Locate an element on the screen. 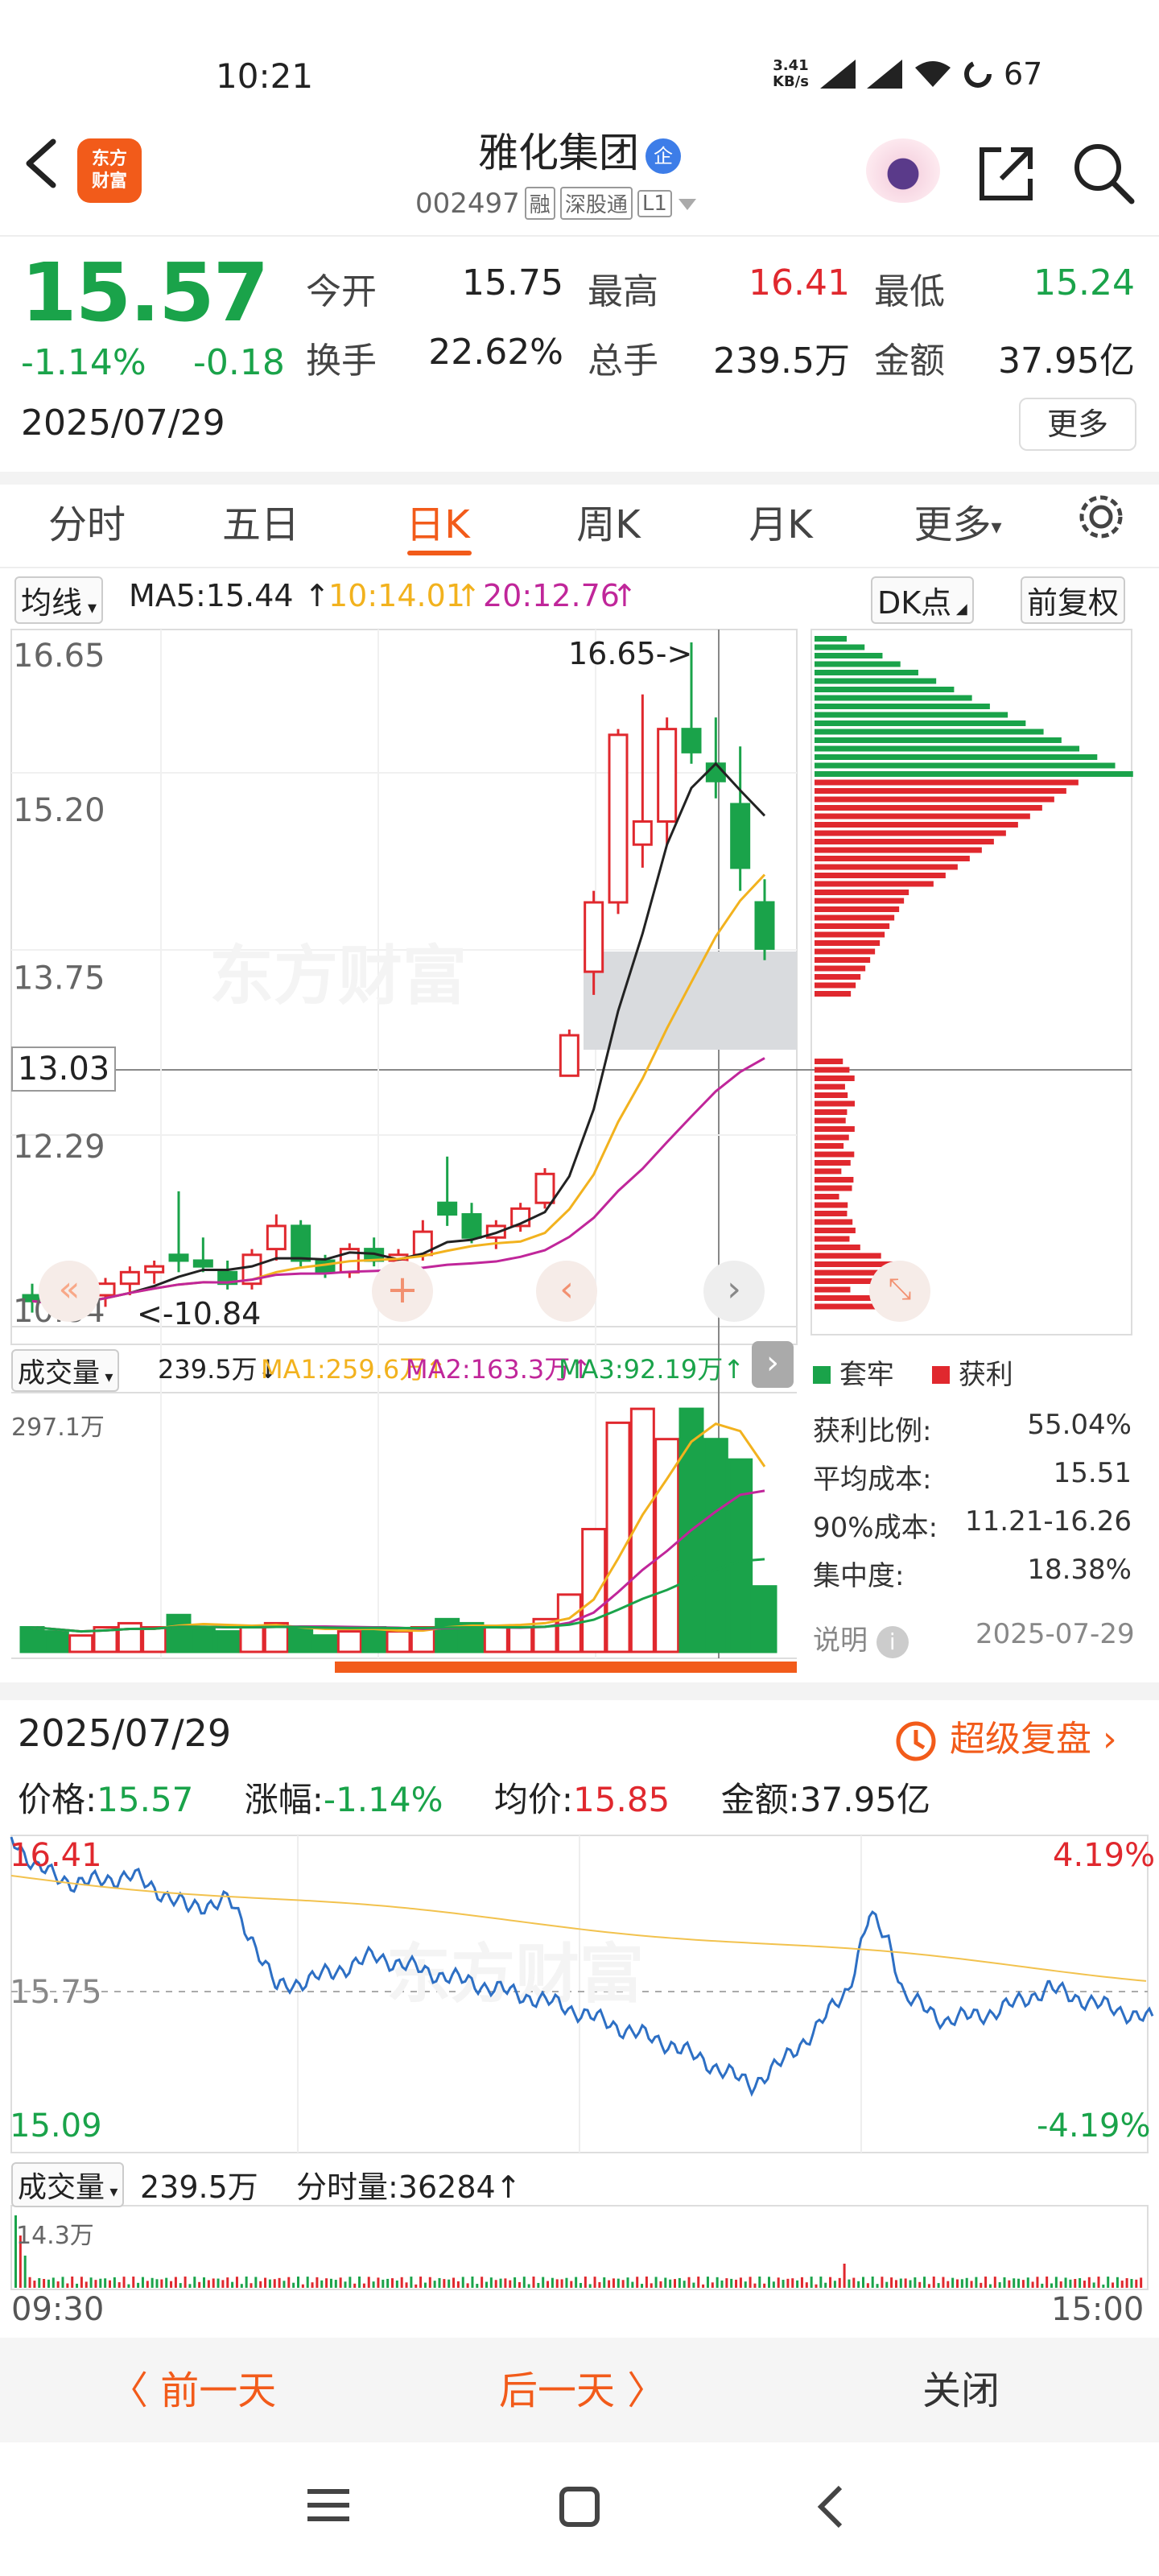  stock-code-row: 002497 融 深股通 L1 is located at coordinates (556, 203).